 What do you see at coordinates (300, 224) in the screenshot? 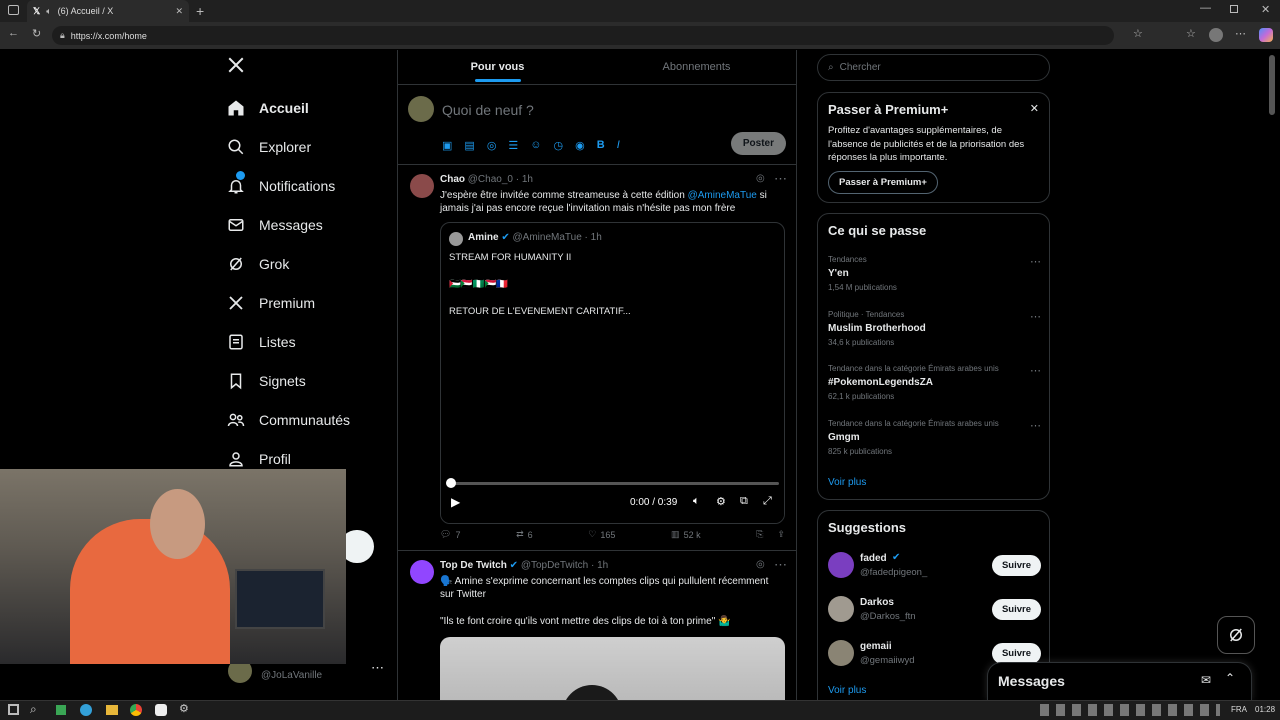
I see `nav-item-messages: Messages` at bounding box center [300, 224].